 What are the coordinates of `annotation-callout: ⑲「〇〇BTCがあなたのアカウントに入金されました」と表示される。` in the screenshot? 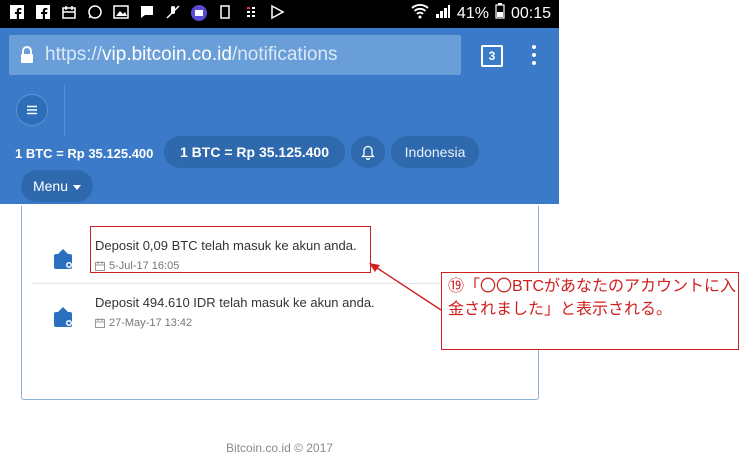 It's located at (590, 311).